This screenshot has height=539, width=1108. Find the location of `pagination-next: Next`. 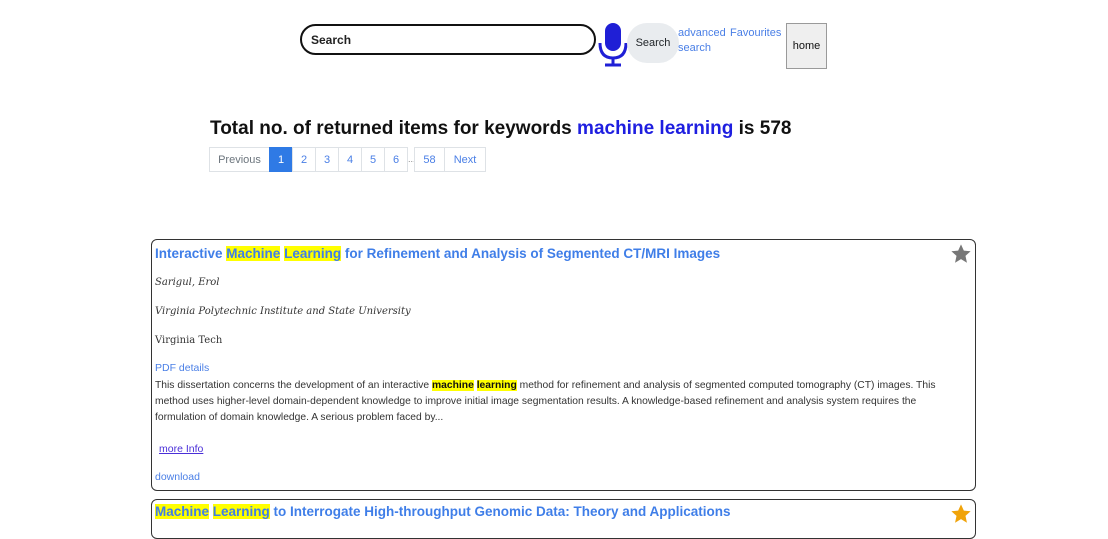

pagination-next: Next is located at coordinates (465, 159).